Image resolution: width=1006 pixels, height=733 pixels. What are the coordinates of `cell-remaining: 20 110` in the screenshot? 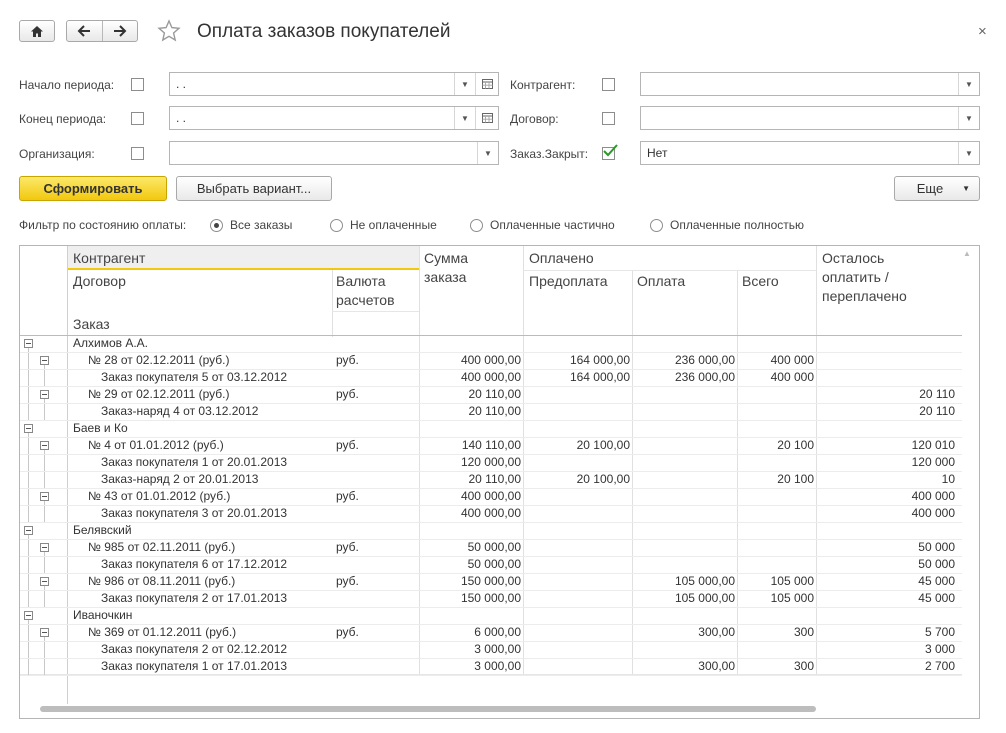 It's located at (937, 411).